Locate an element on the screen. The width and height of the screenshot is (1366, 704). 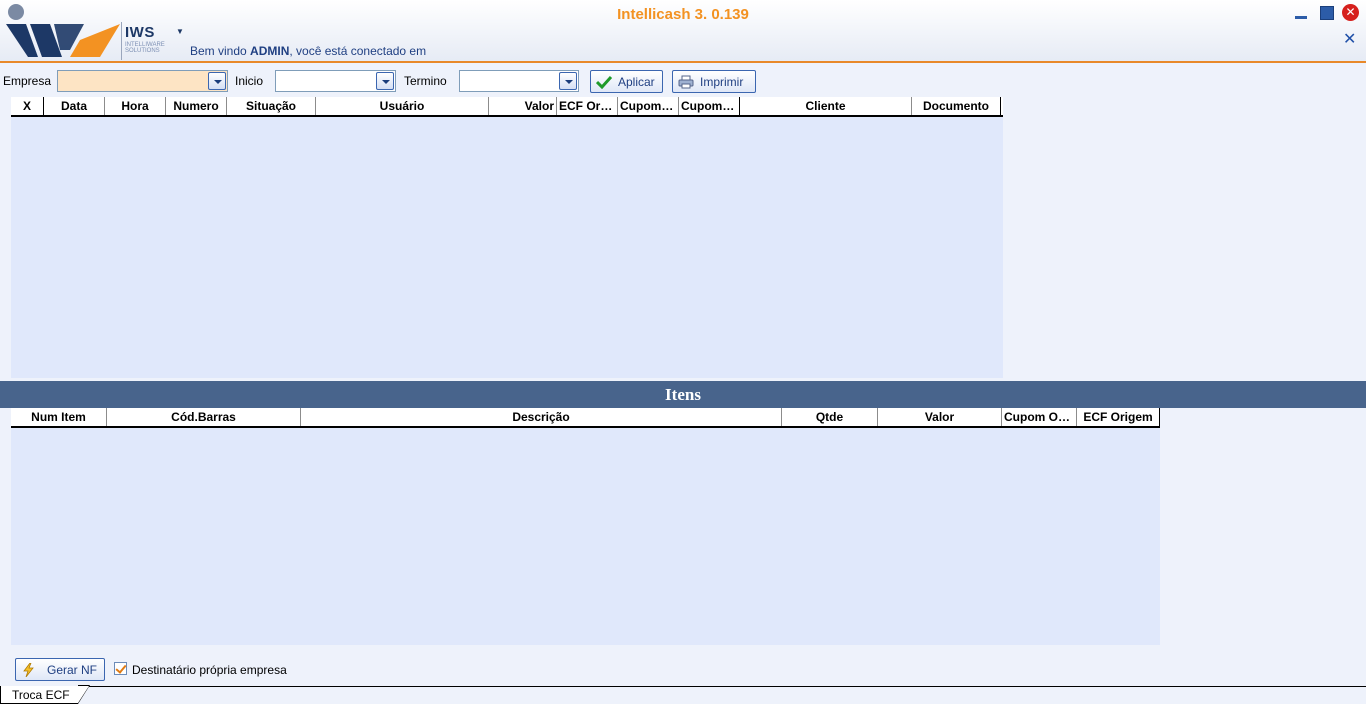
col-data: Data is located at coordinates (74, 106).